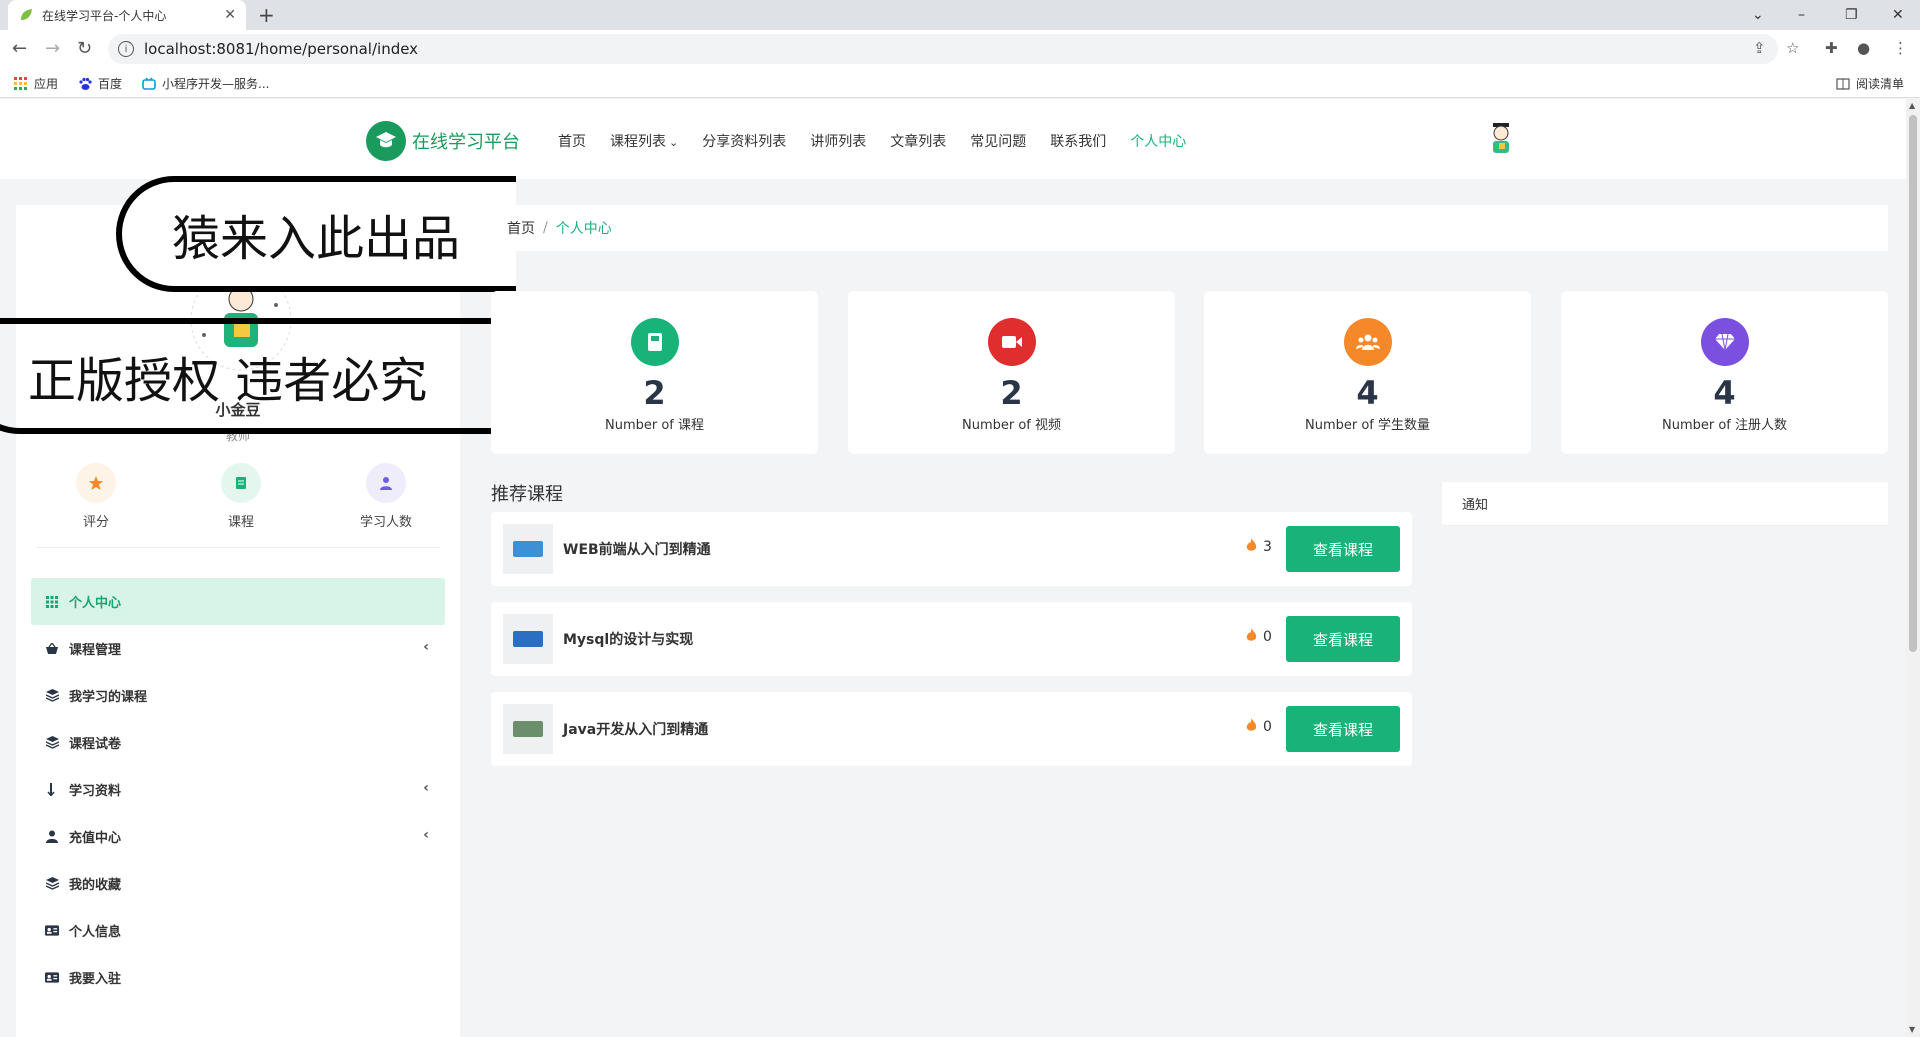 The image size is (1920, 1037). What do you see at coordinates (149, 84) in the screenshot?
I see `tv-icon` at bounding box center [149, 84].